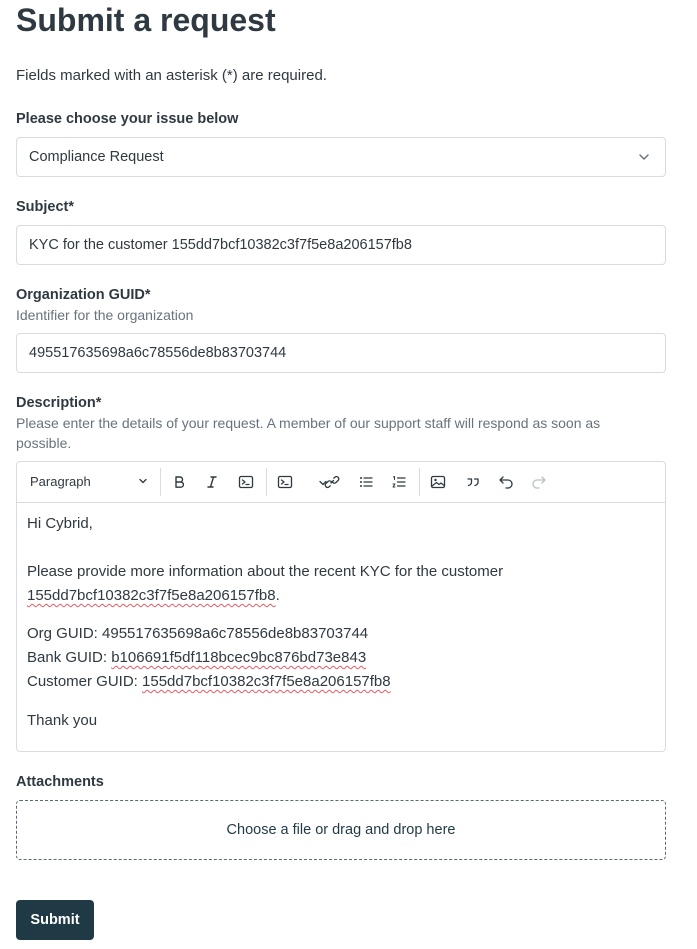 This screenshot has height=949, width=697. Describe the element at coordinates (151, 595) in the screenshot. I see `customer-id-text: 155dd7bcf10382c3f7f5e8a206157fb8` at that location.